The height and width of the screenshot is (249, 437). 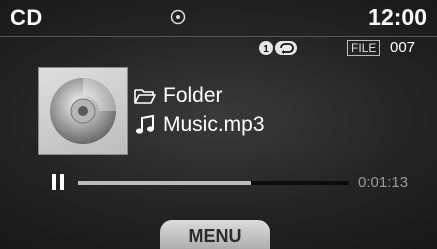 What do you see at coordinates (145, 96) in the screenshot?
I see `folder-icon` at bounding box center [145, 96].